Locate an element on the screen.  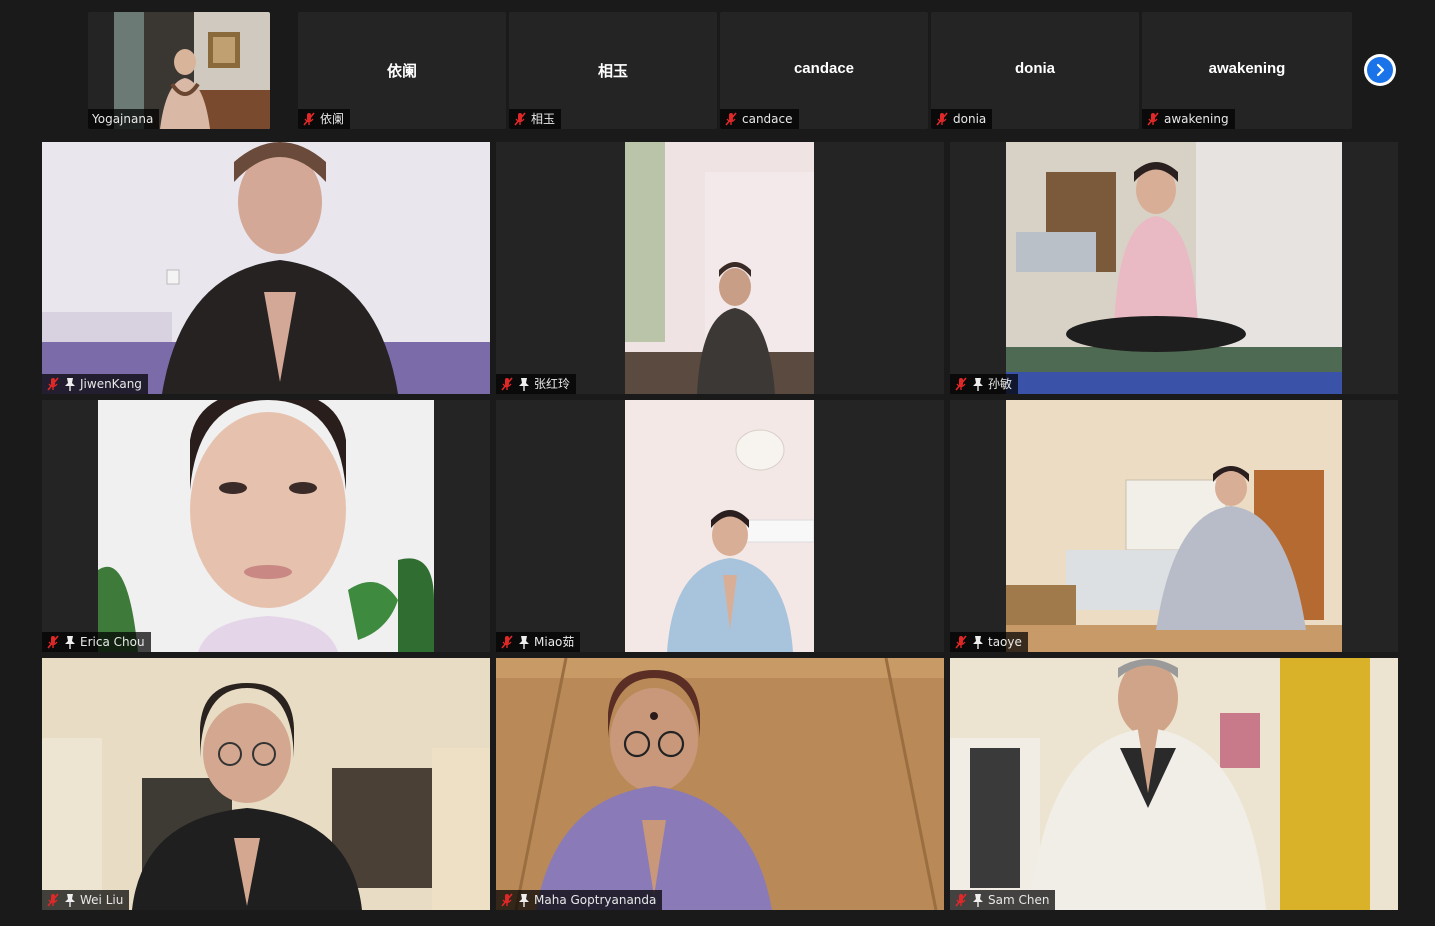
video-tile-taoye: taoye is located at coordinates (1174, 526).